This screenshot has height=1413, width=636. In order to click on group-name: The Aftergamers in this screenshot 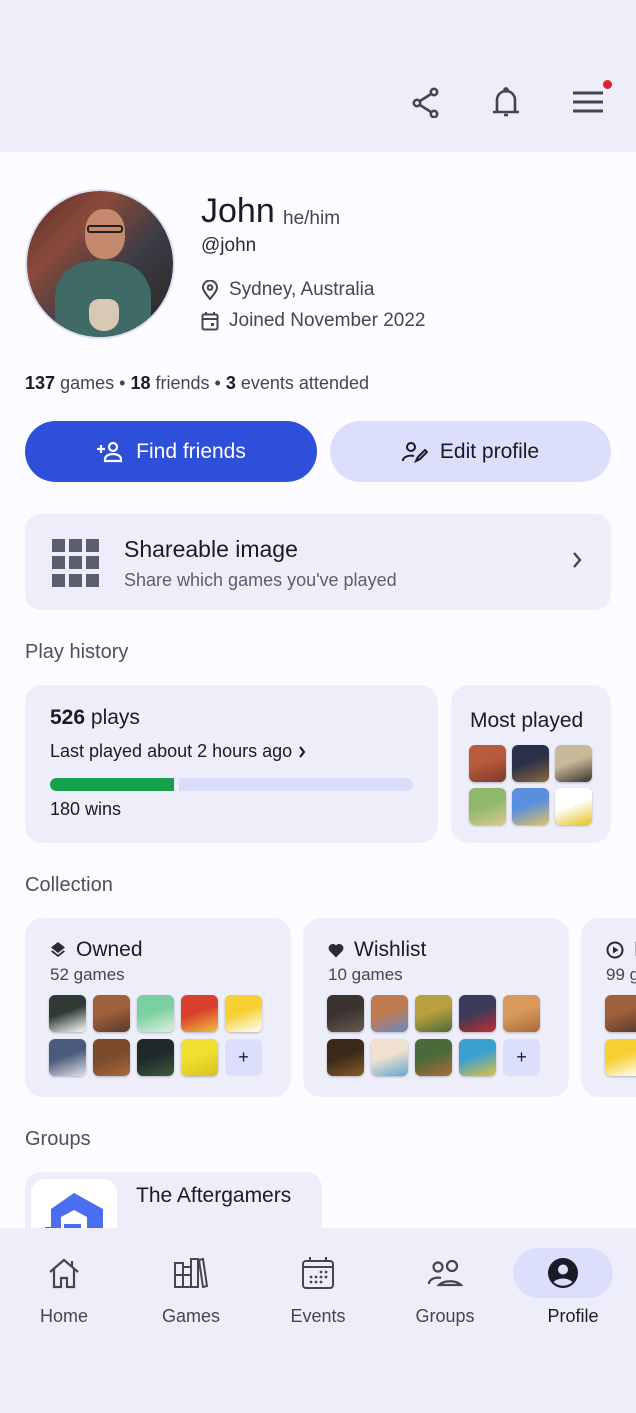, I will do `click(214, 1195)`.